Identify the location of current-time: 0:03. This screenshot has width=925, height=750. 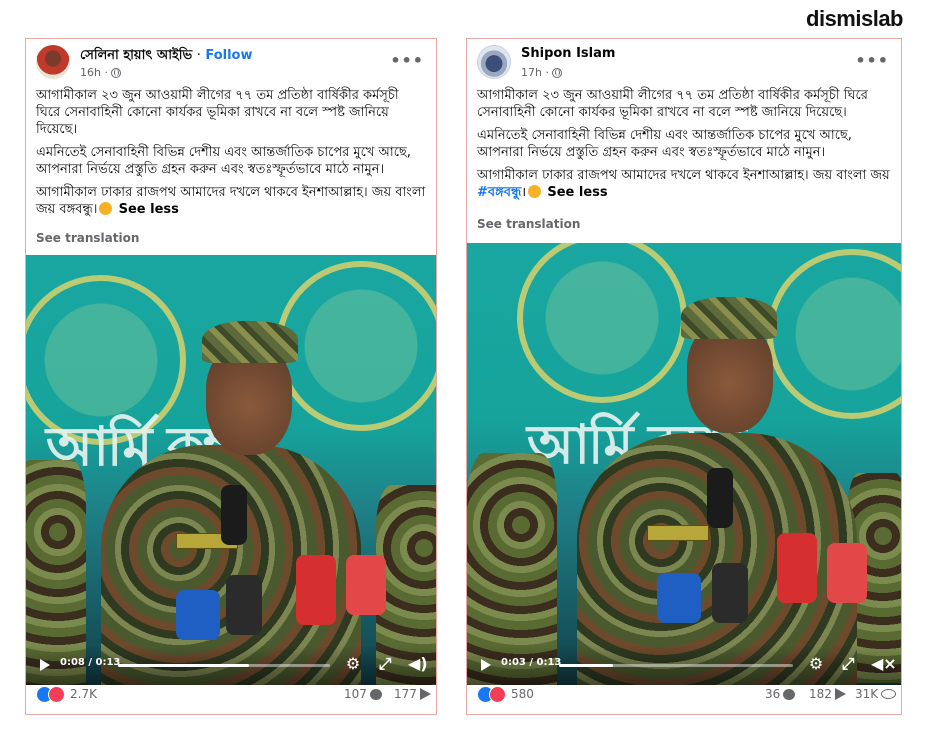
(513, 662).